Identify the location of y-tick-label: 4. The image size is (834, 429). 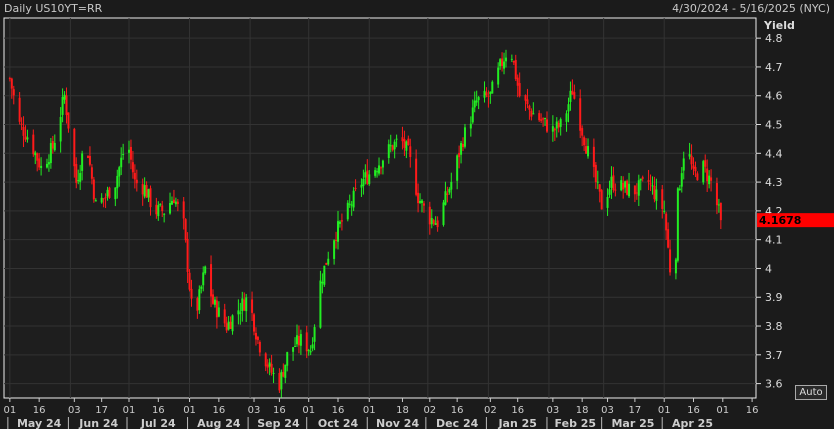
(768, 268).